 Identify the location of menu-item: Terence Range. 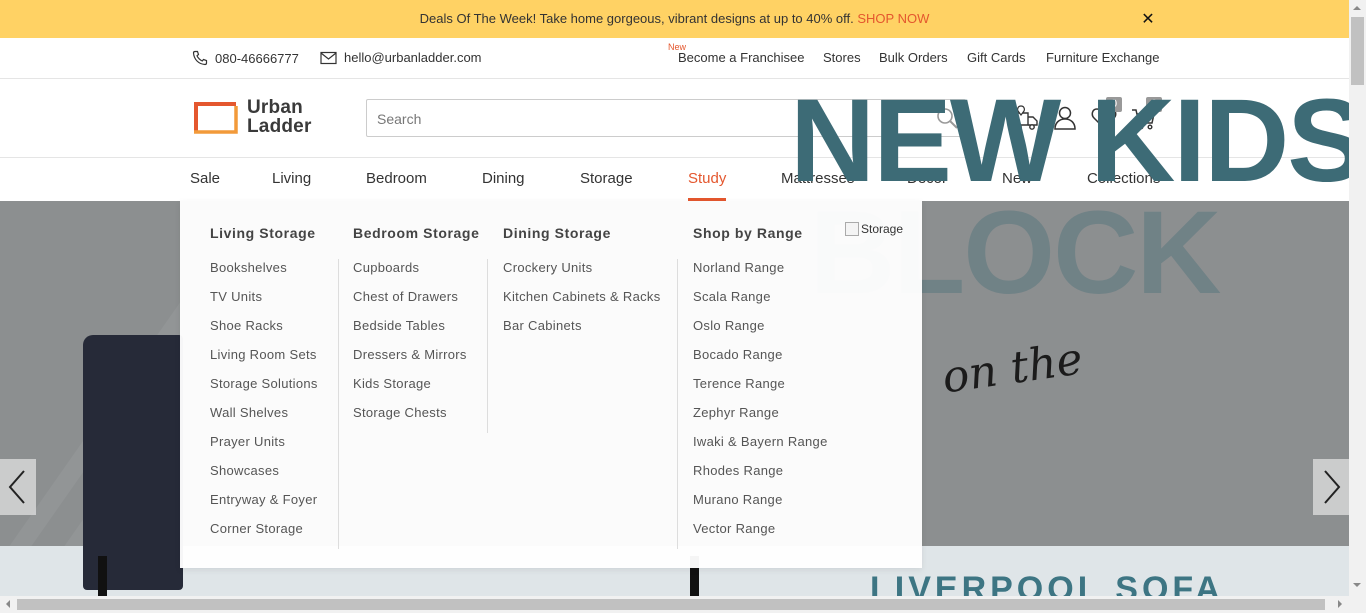
(760, 390).